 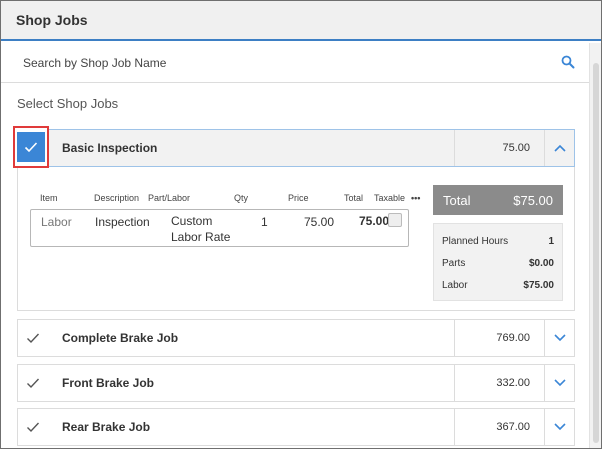 I want to click on selected-checkbox-highlight, so click(x=31, y=147).